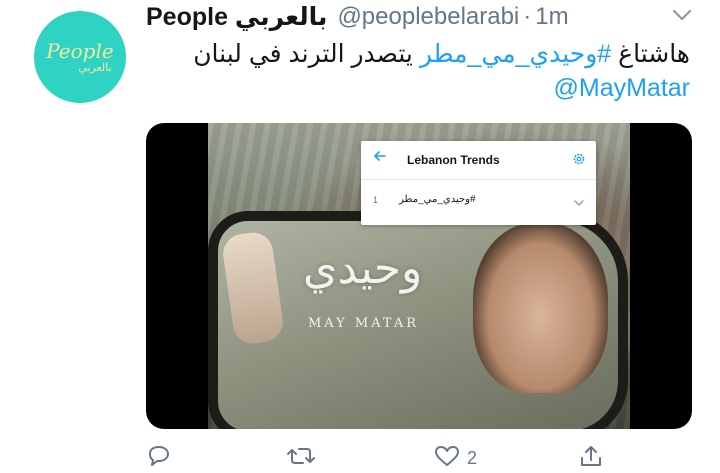 This screenshot has height=473, width=720. Describe the element at coordinates (364, 323) in the screenshot. I see `media-title-english: MAY MATAR` at that location.